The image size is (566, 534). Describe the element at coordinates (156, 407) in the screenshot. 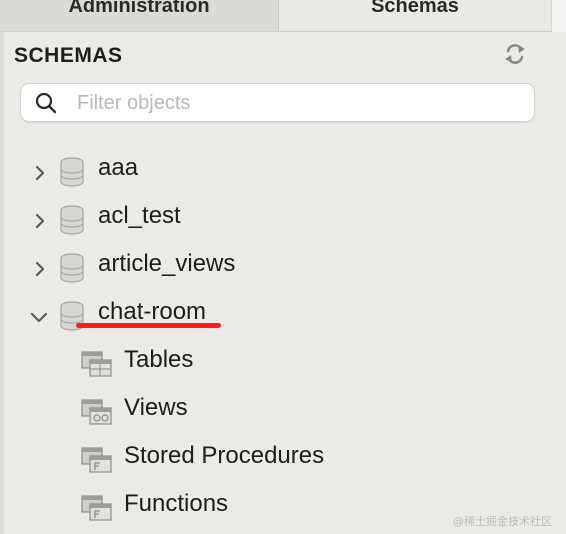

I see `tree-item-label: Views` at that location.